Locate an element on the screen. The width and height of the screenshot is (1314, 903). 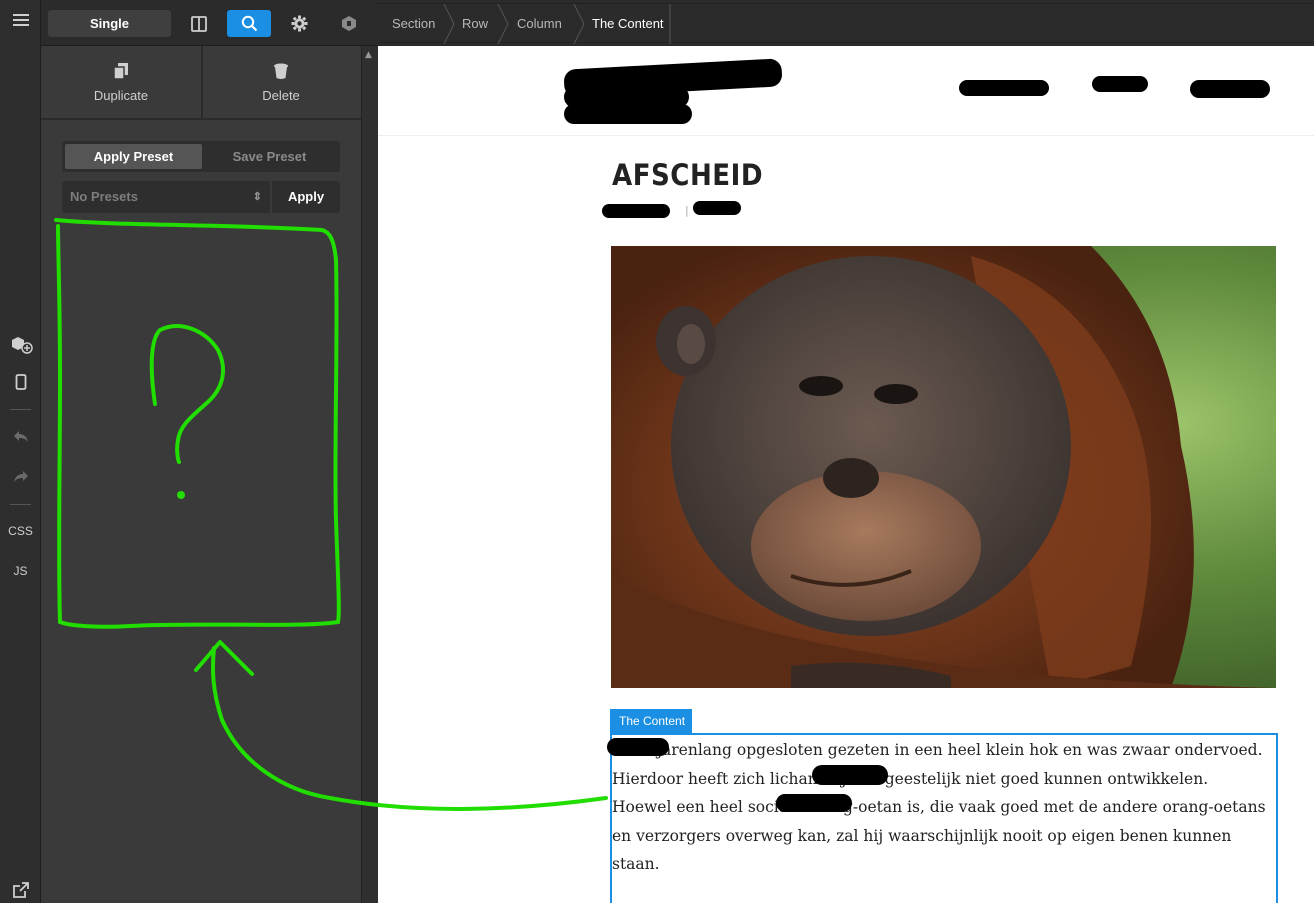
element-actions: Duplicate Delete is located at coordinates (201, 83).